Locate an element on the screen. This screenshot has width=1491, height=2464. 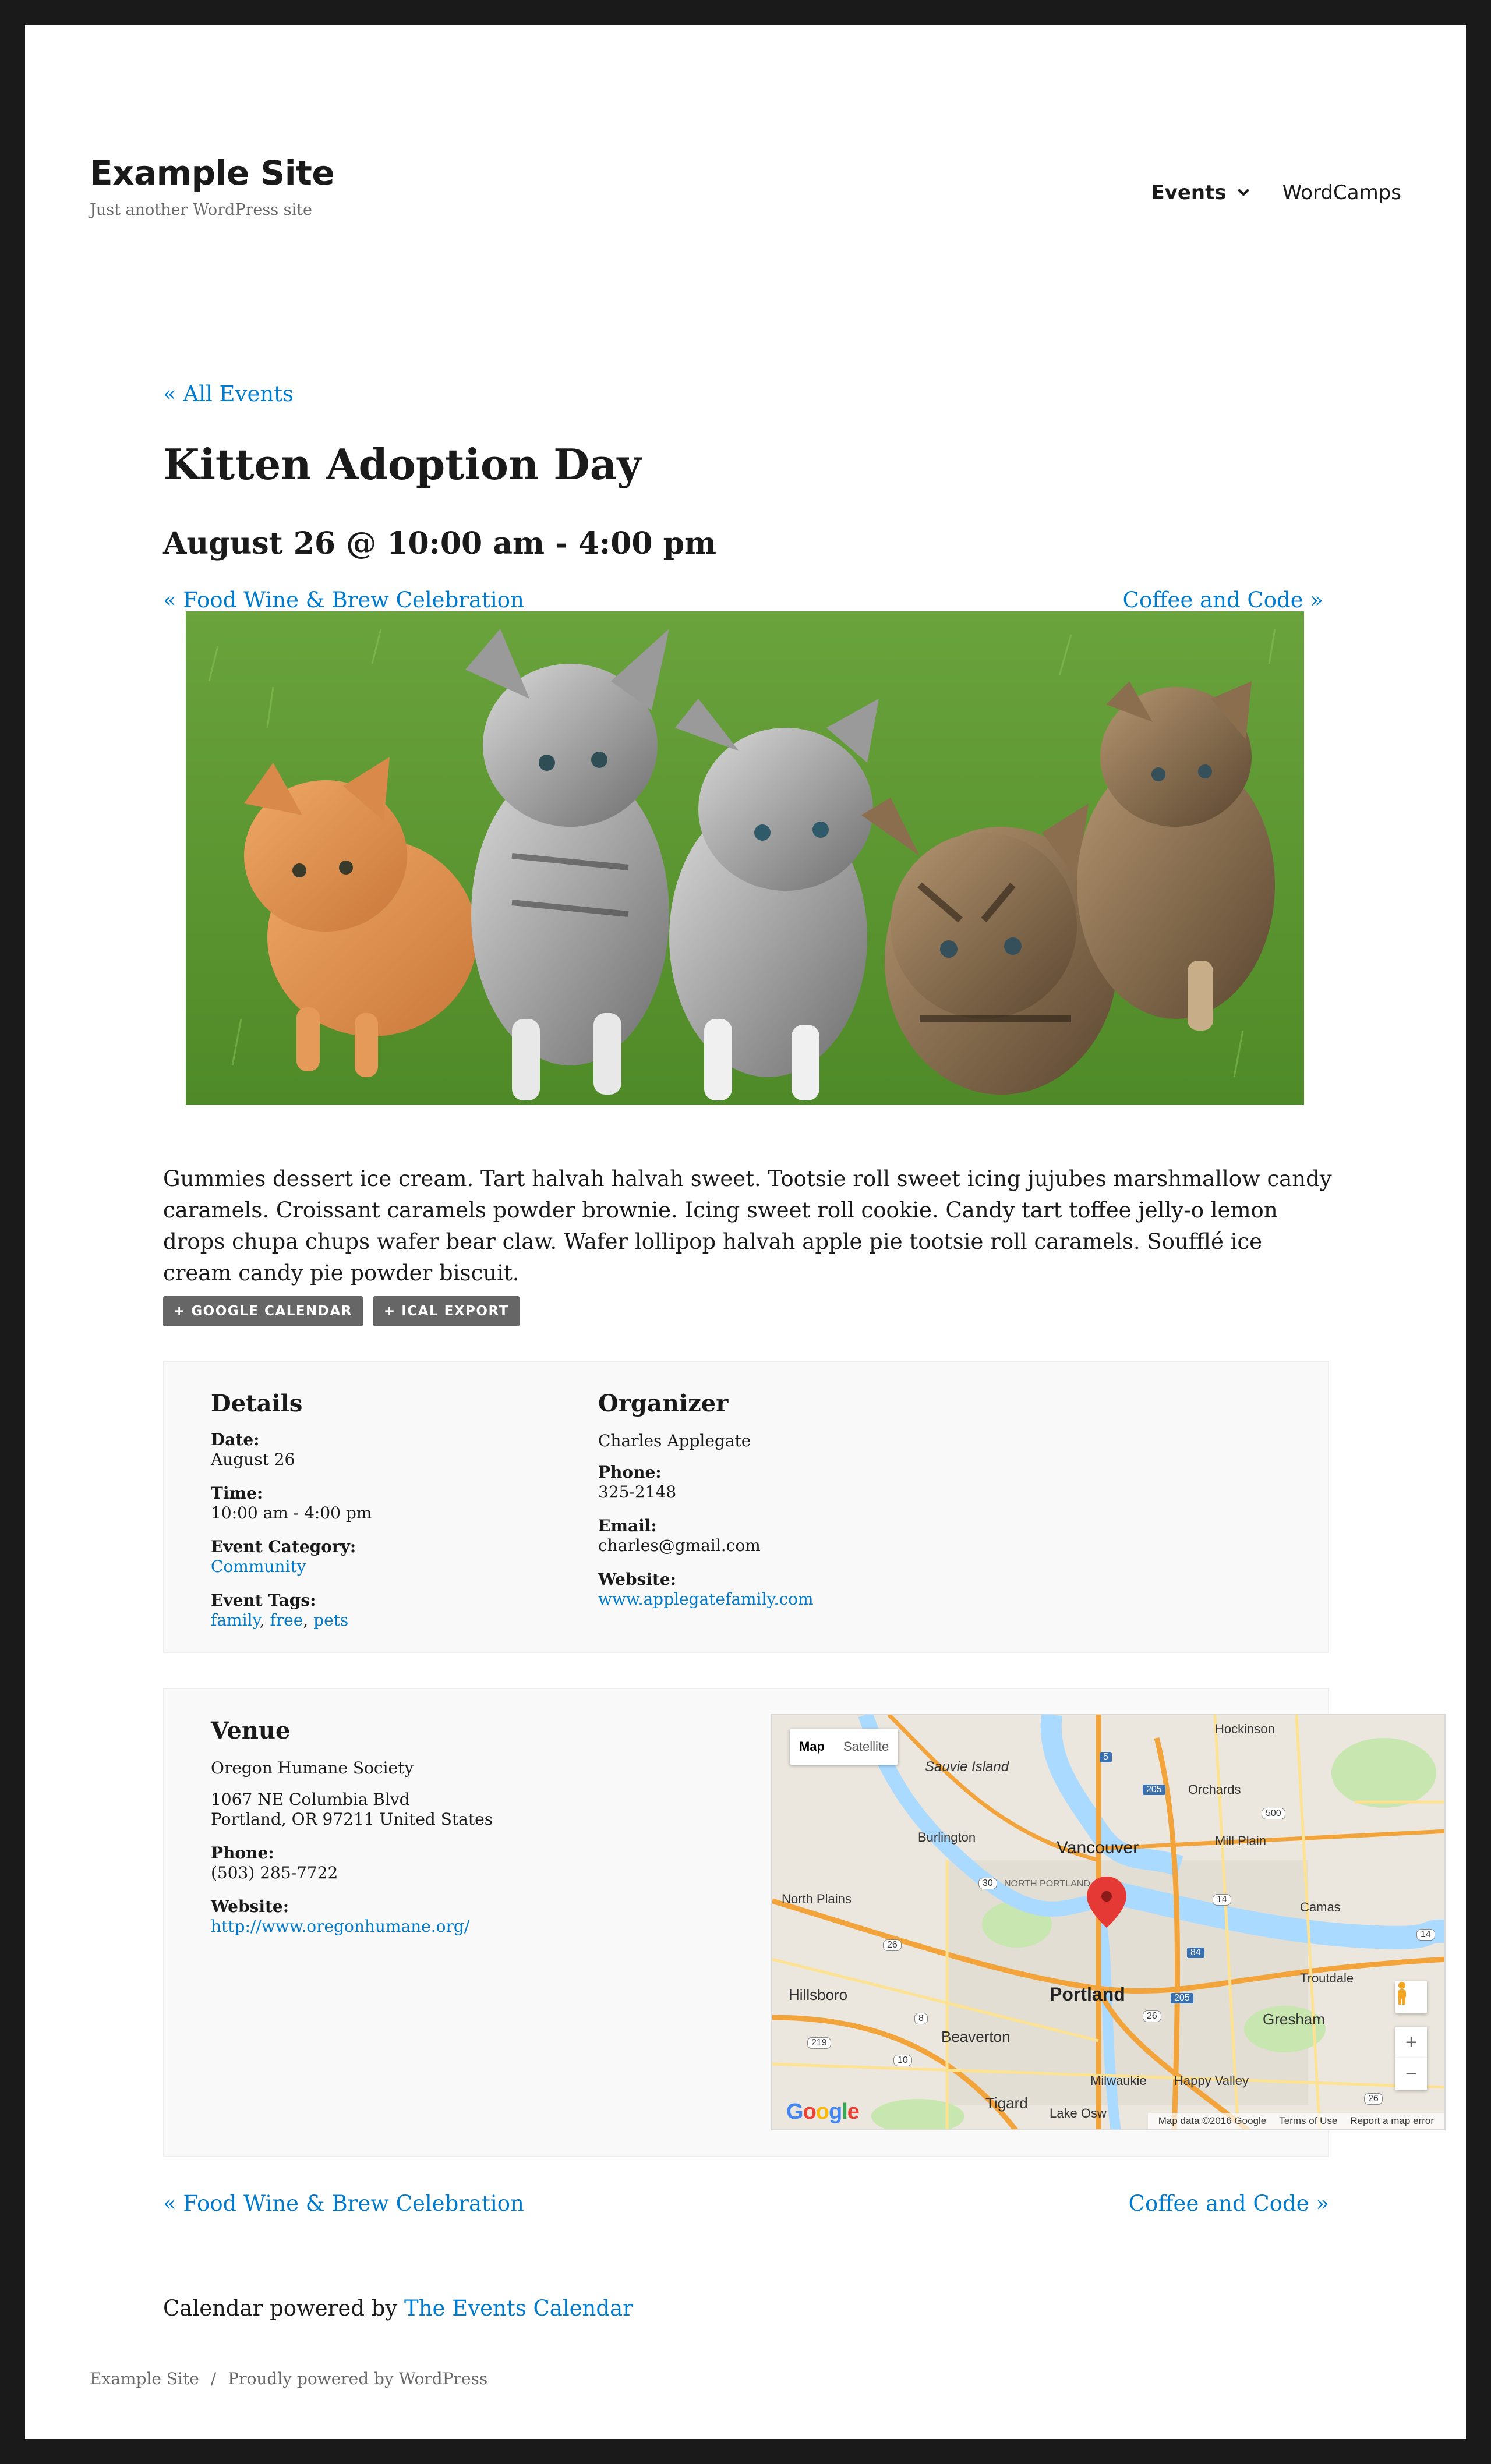
map-label-mill-plain: Mill Plain is located at coordinates (1241, 1840).